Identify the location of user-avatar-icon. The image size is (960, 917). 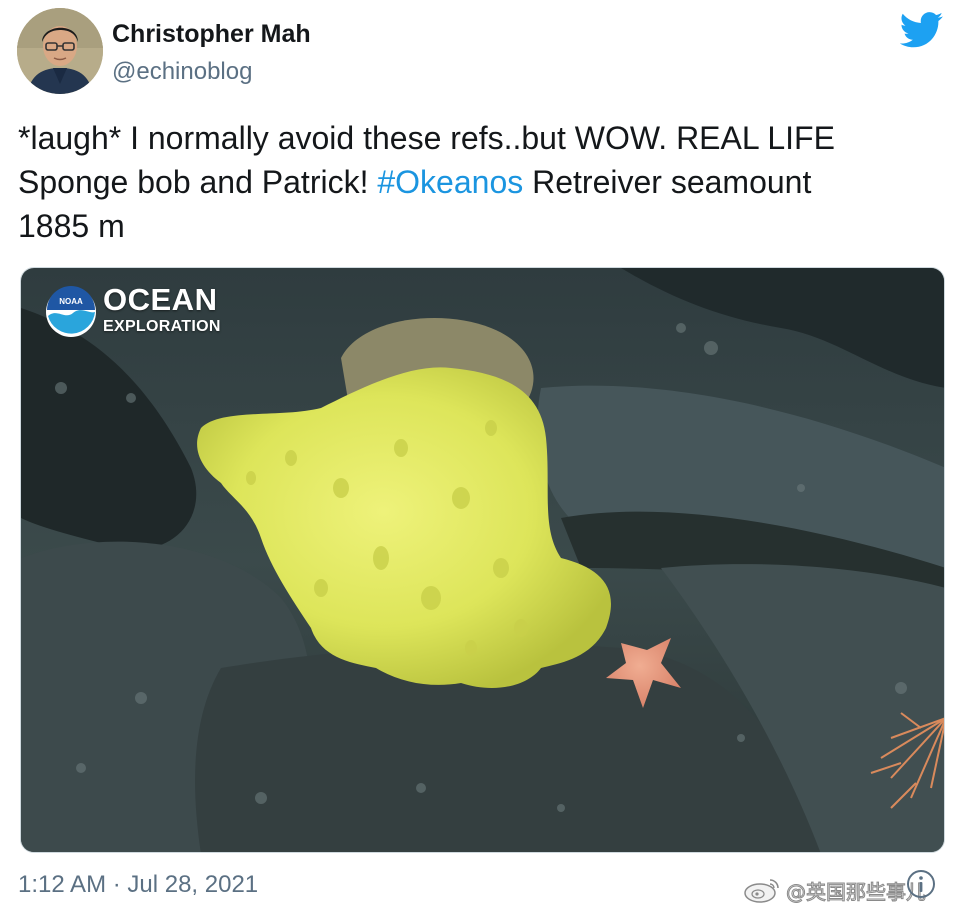
(60, 51).